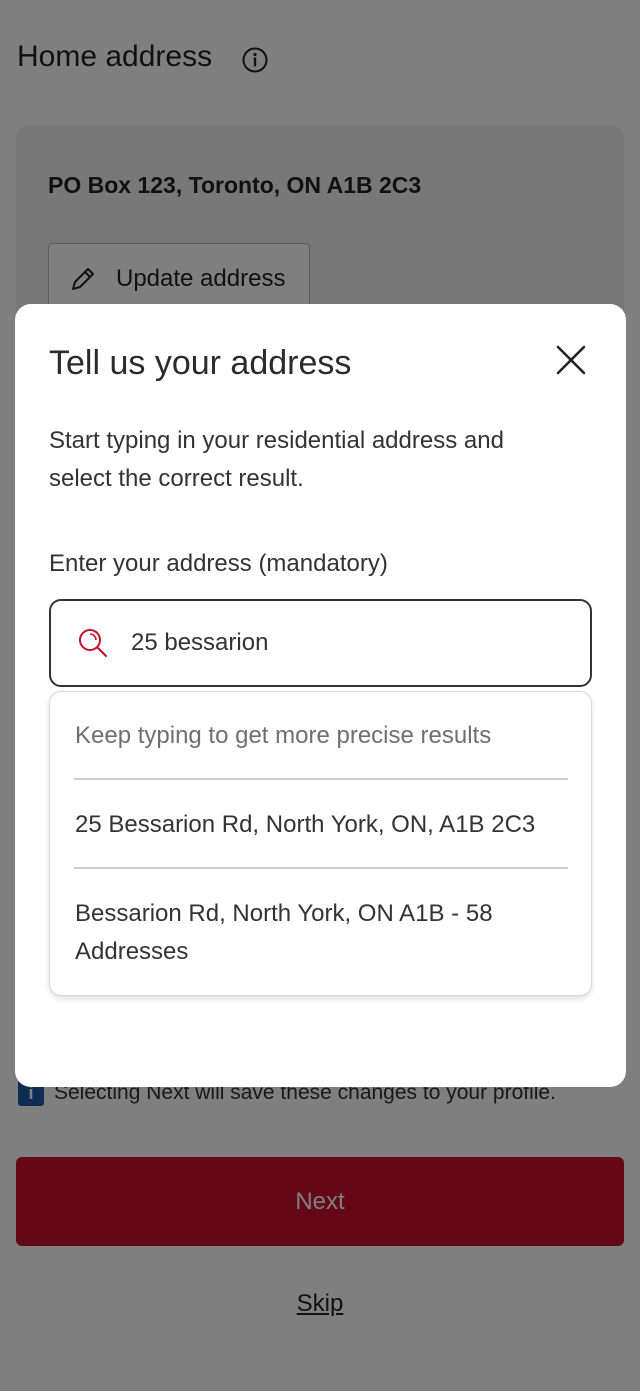 Image resolution: width=640 pixels, height=1391 pixels. Describe the element at coordinates (218, 563) in the screenshot. I see `address-field-label: Enter your address (mandatory)` at that location.